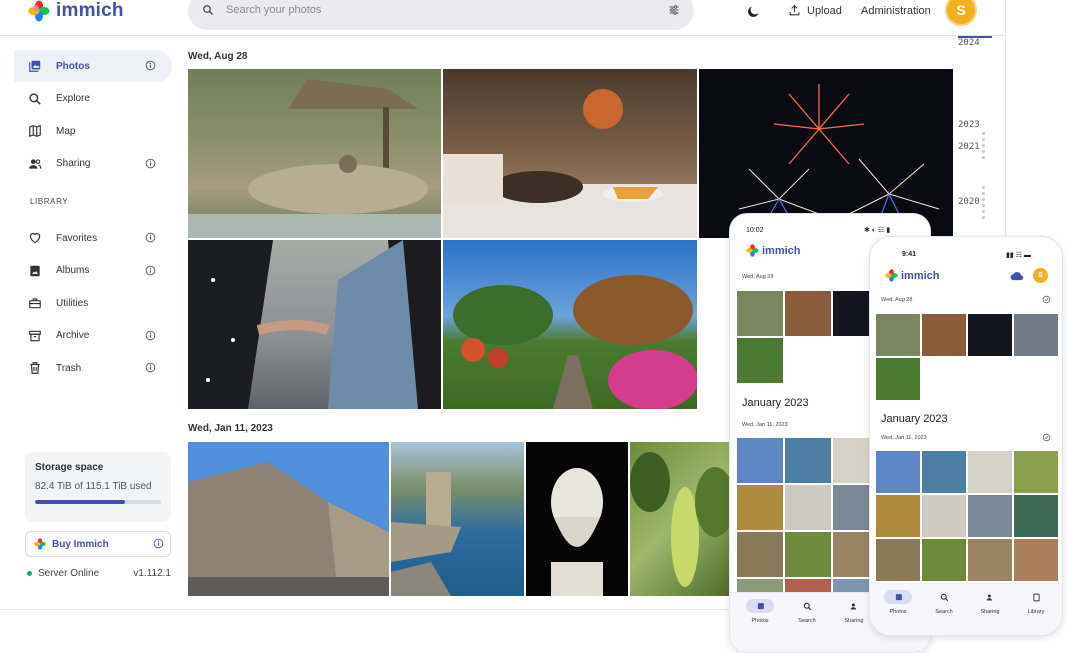 The width and height of the screenshot is (1068, 653). I want to click on sidebar-item-map: Map, so click(93, 131).